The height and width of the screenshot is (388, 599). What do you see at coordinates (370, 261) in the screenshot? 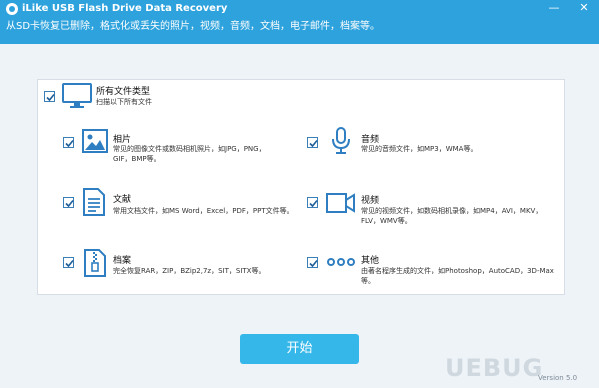
I see `others-title: 其他` at bounding box center [370, 261].